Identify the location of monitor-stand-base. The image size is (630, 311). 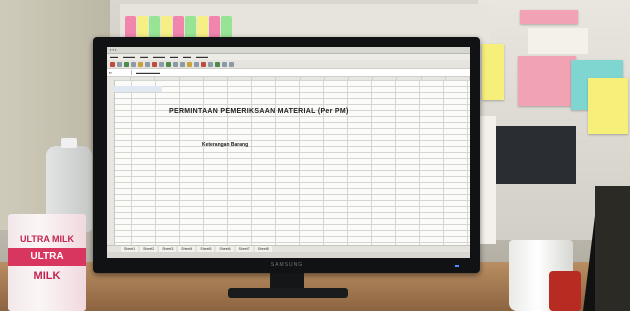
(288, 293).